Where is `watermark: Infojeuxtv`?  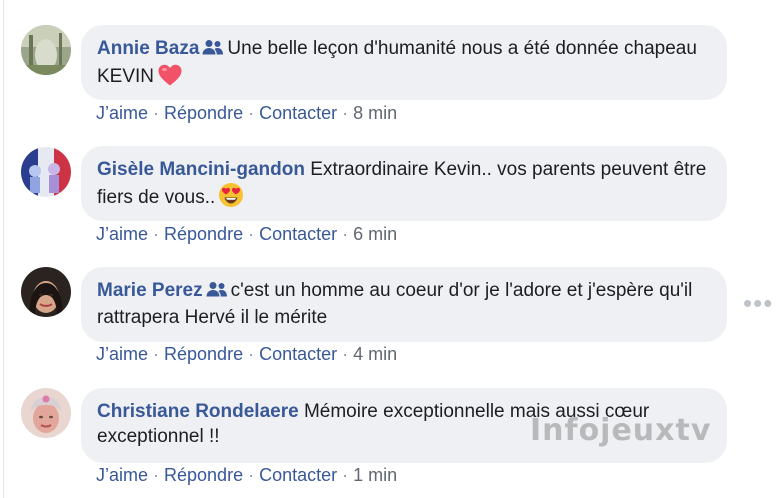
watermark: Infojeuxtv is located at coordinates (621, 430).